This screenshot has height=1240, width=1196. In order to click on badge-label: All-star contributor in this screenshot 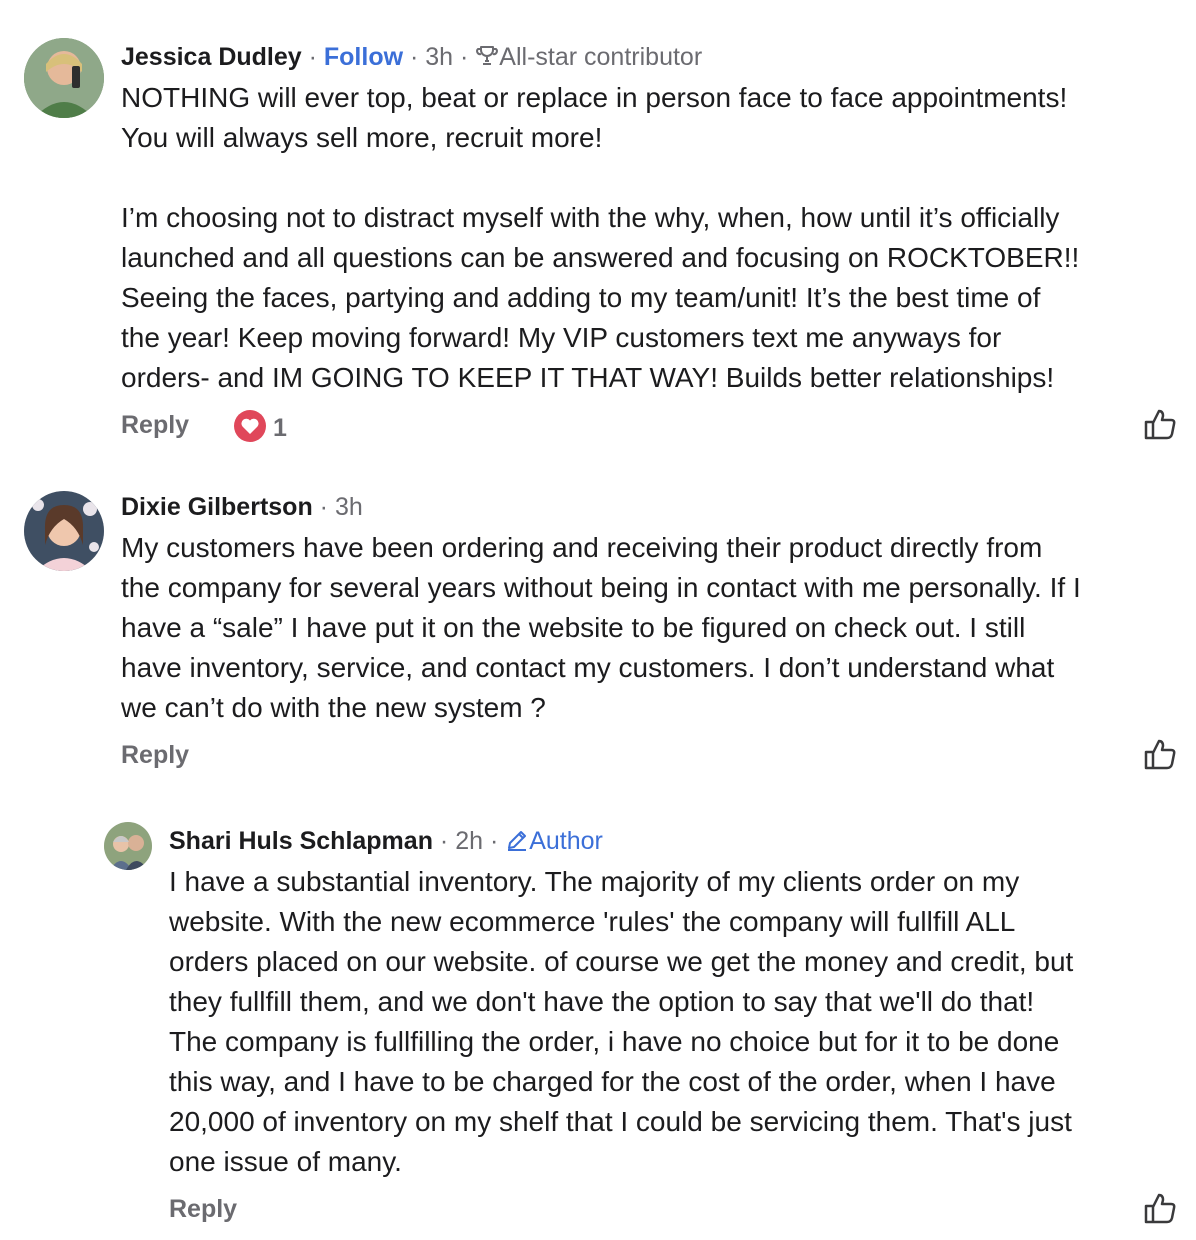, I will do `click(601, 57)`.